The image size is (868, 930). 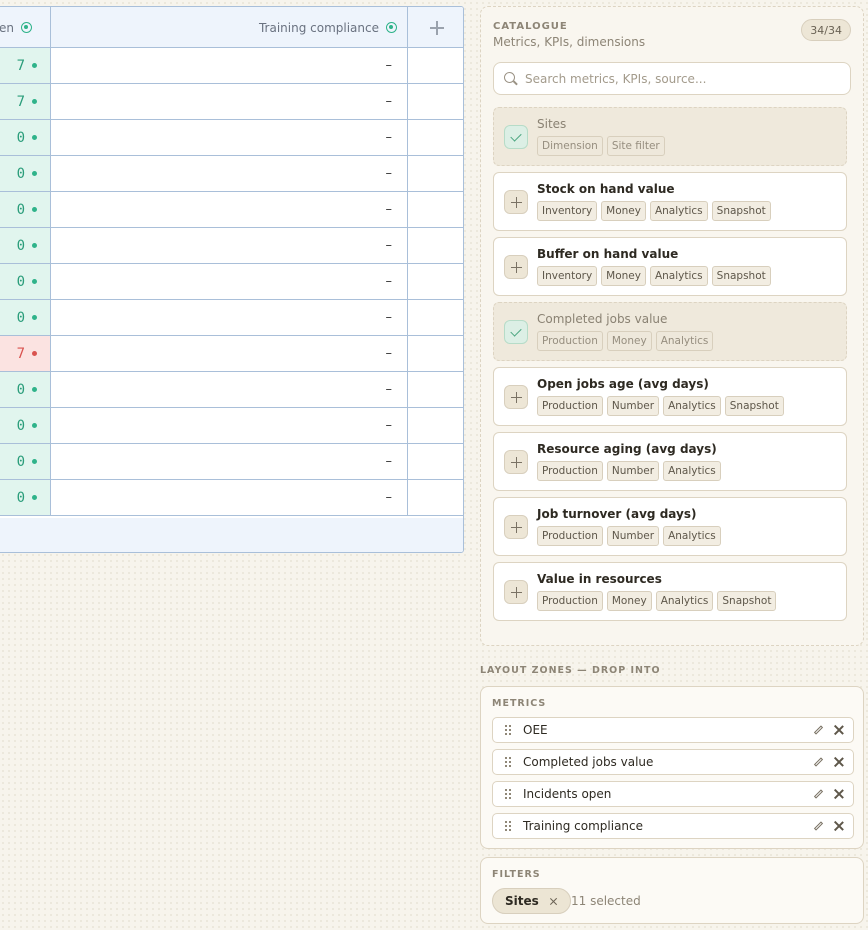 I want to click on catalogue-item-name: Stock on hand value, so click(x=606, y=189).